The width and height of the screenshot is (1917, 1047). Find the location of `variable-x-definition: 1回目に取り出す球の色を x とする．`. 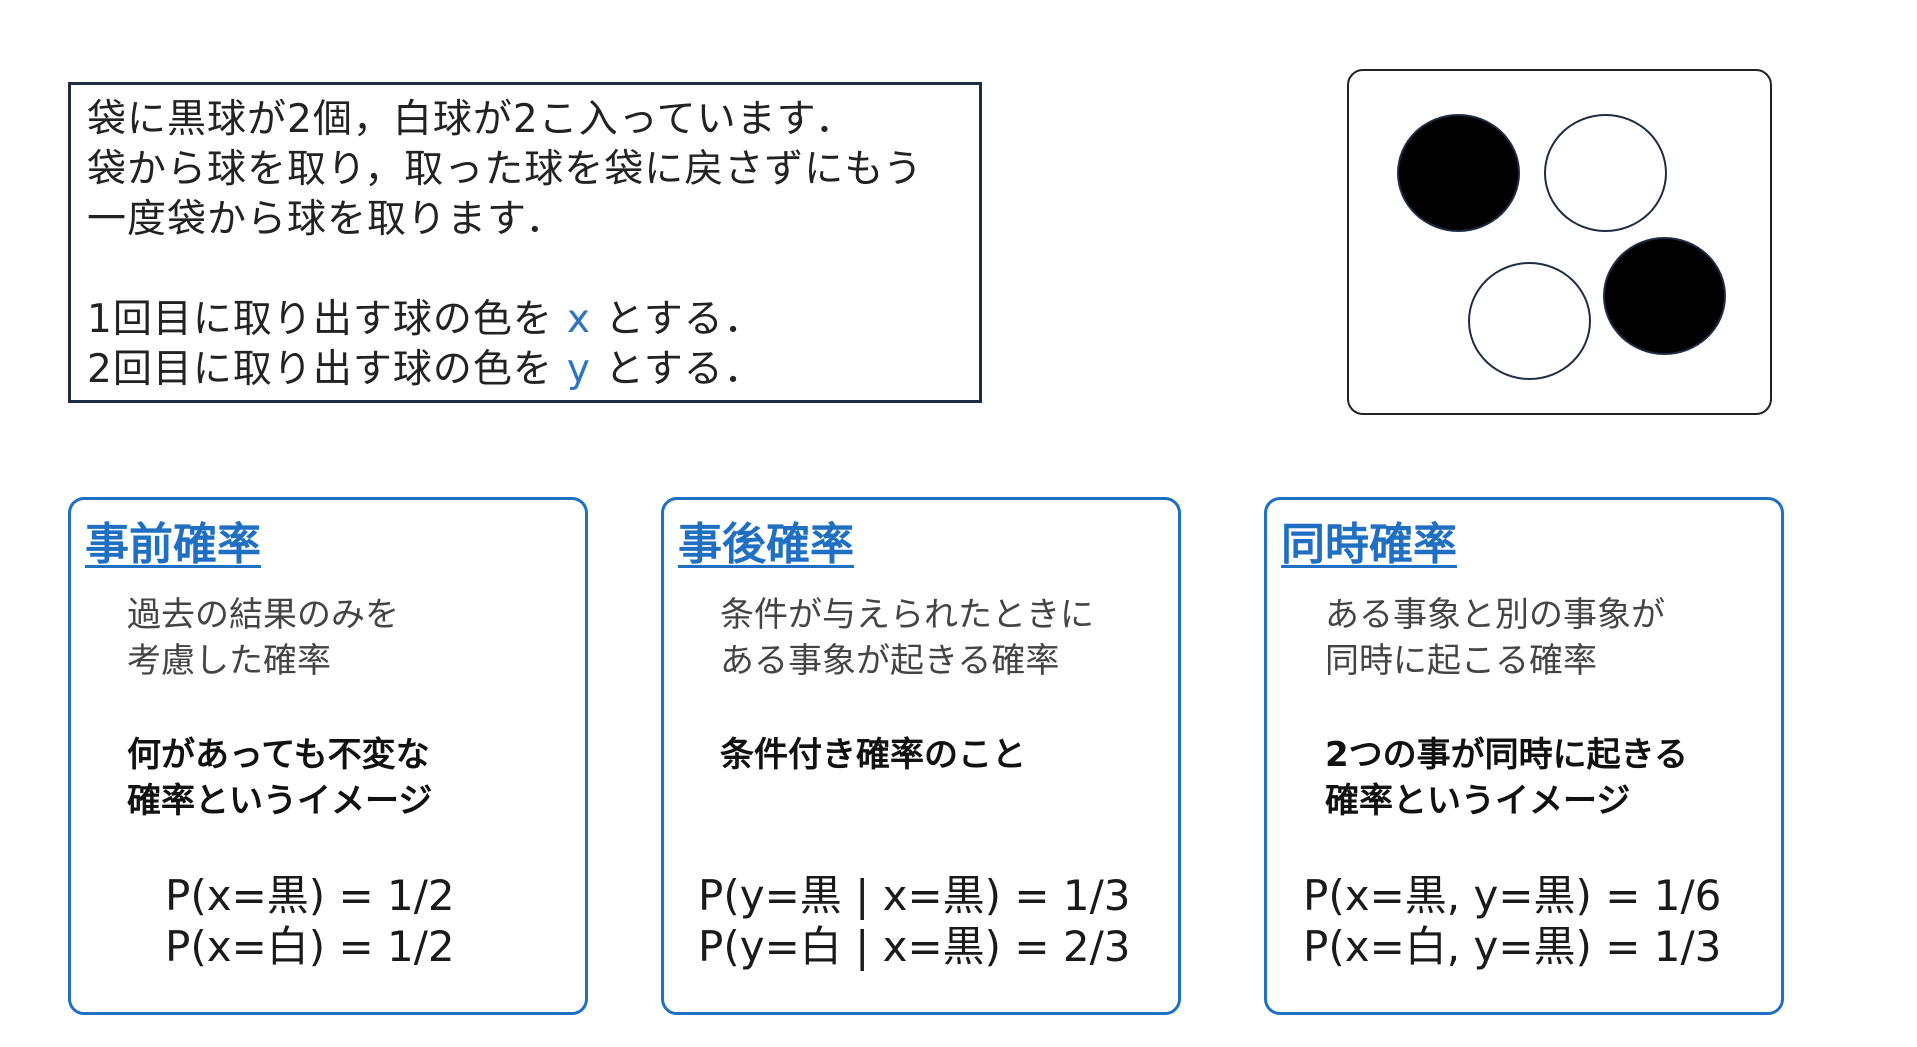

variable-x-definition: 1回目に取り出す球の色を x とする． is located at coordinates (533, 320).